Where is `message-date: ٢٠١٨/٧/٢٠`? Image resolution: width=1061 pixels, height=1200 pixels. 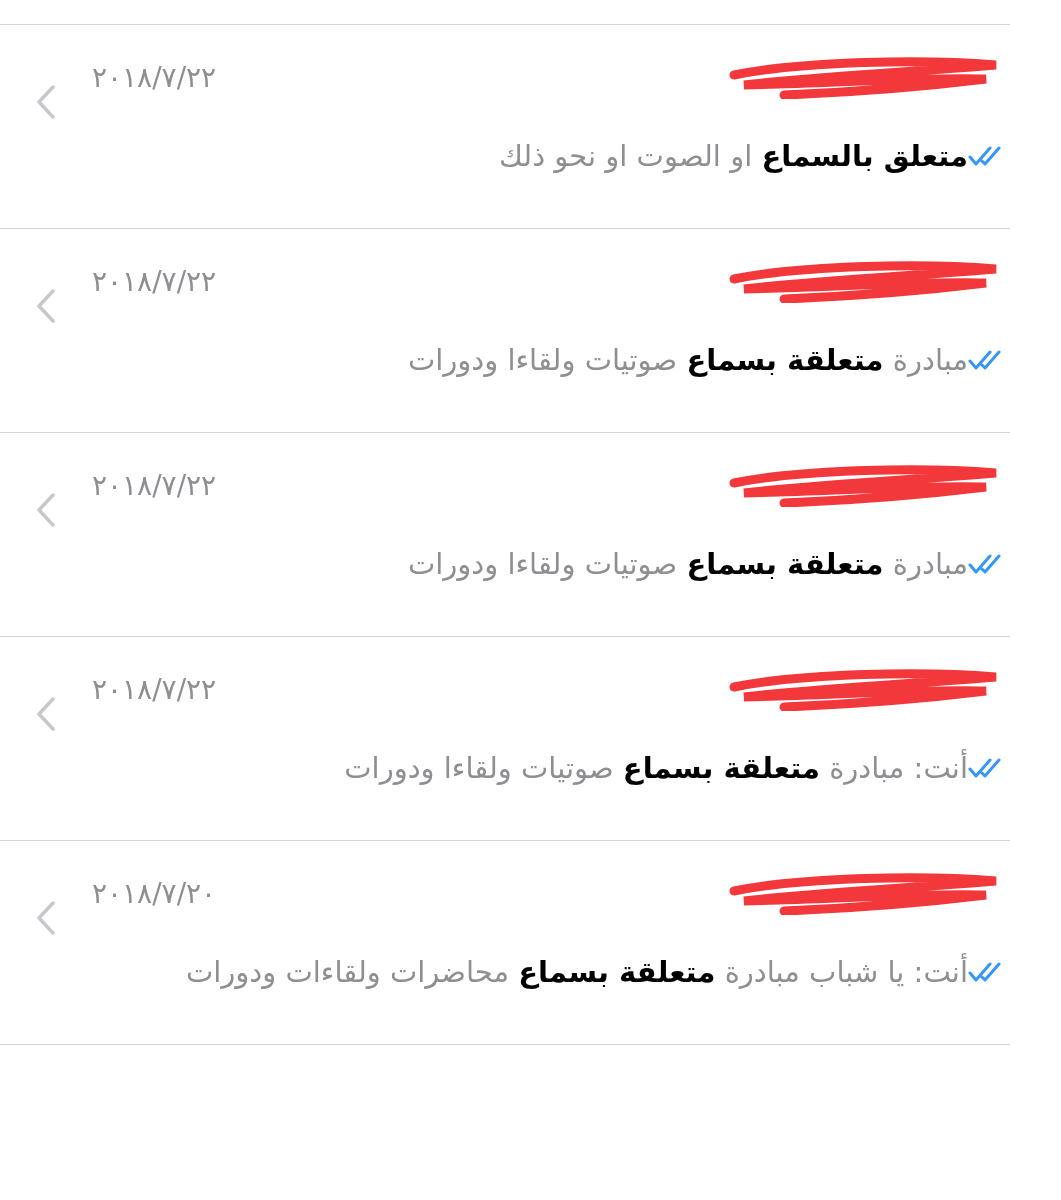
message-date: ٢٠١٨/٧/٢٠ is located at coordinates (154, 893).